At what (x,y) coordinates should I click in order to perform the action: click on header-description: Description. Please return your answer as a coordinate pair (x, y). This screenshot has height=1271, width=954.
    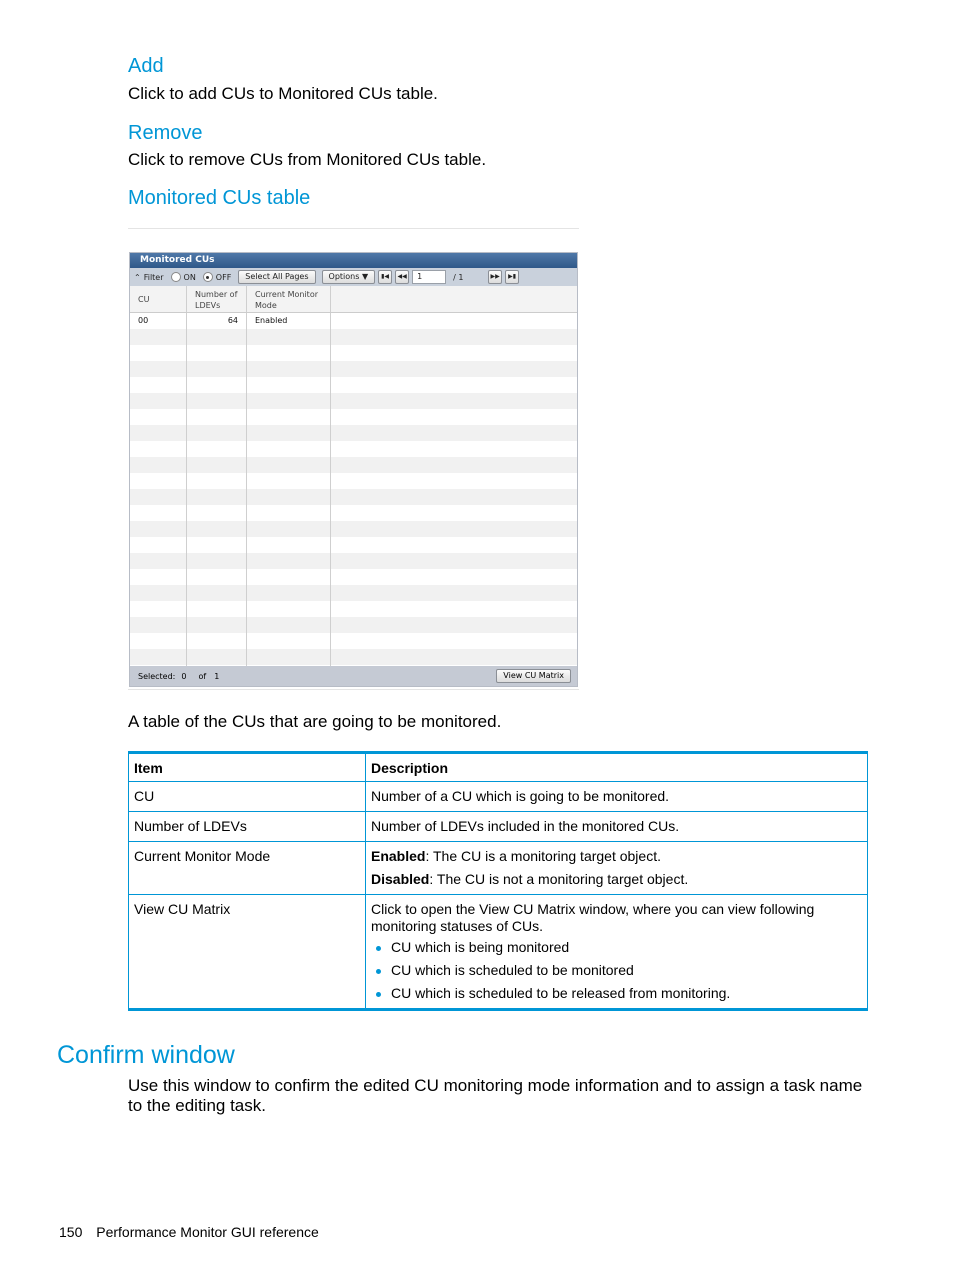
    Looking at the image, I should click on (616, 767).